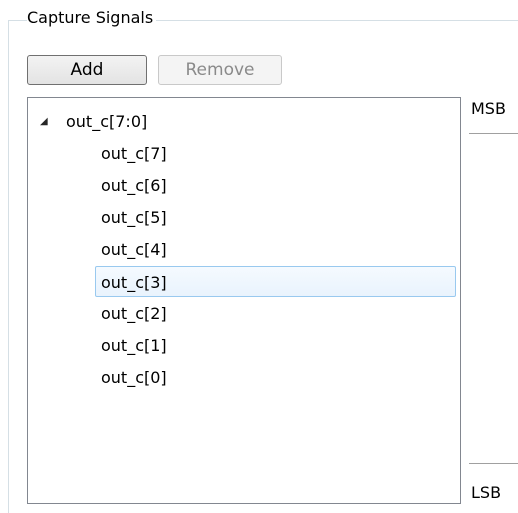 This screenshot has height=513, width=518. I want to click on tree-child-item: out_c[4], so click(275, 249).